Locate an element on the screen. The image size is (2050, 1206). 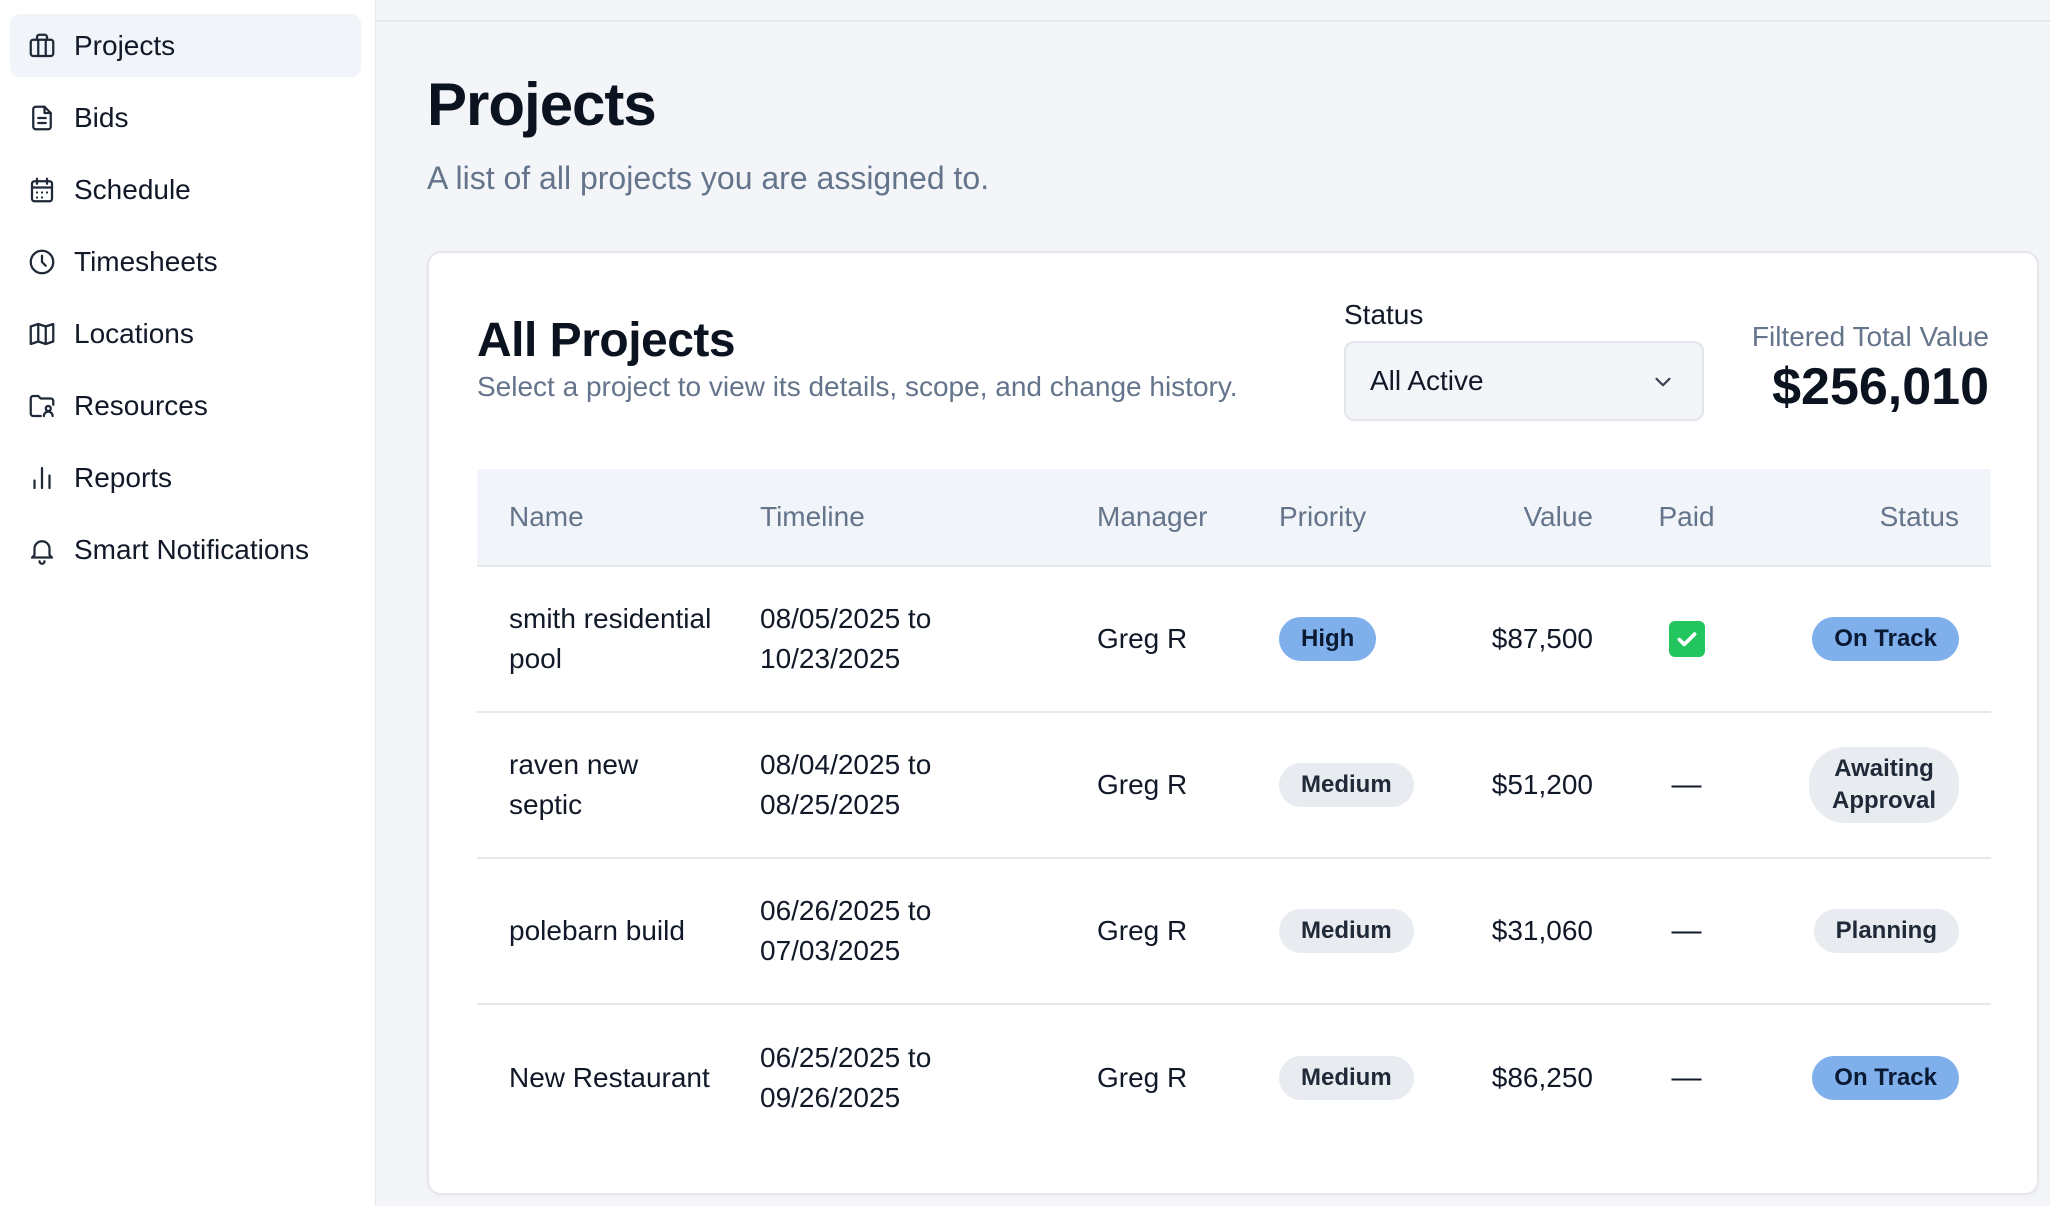
sidebar-item-label: Resources is located at coordinates (141, 405).